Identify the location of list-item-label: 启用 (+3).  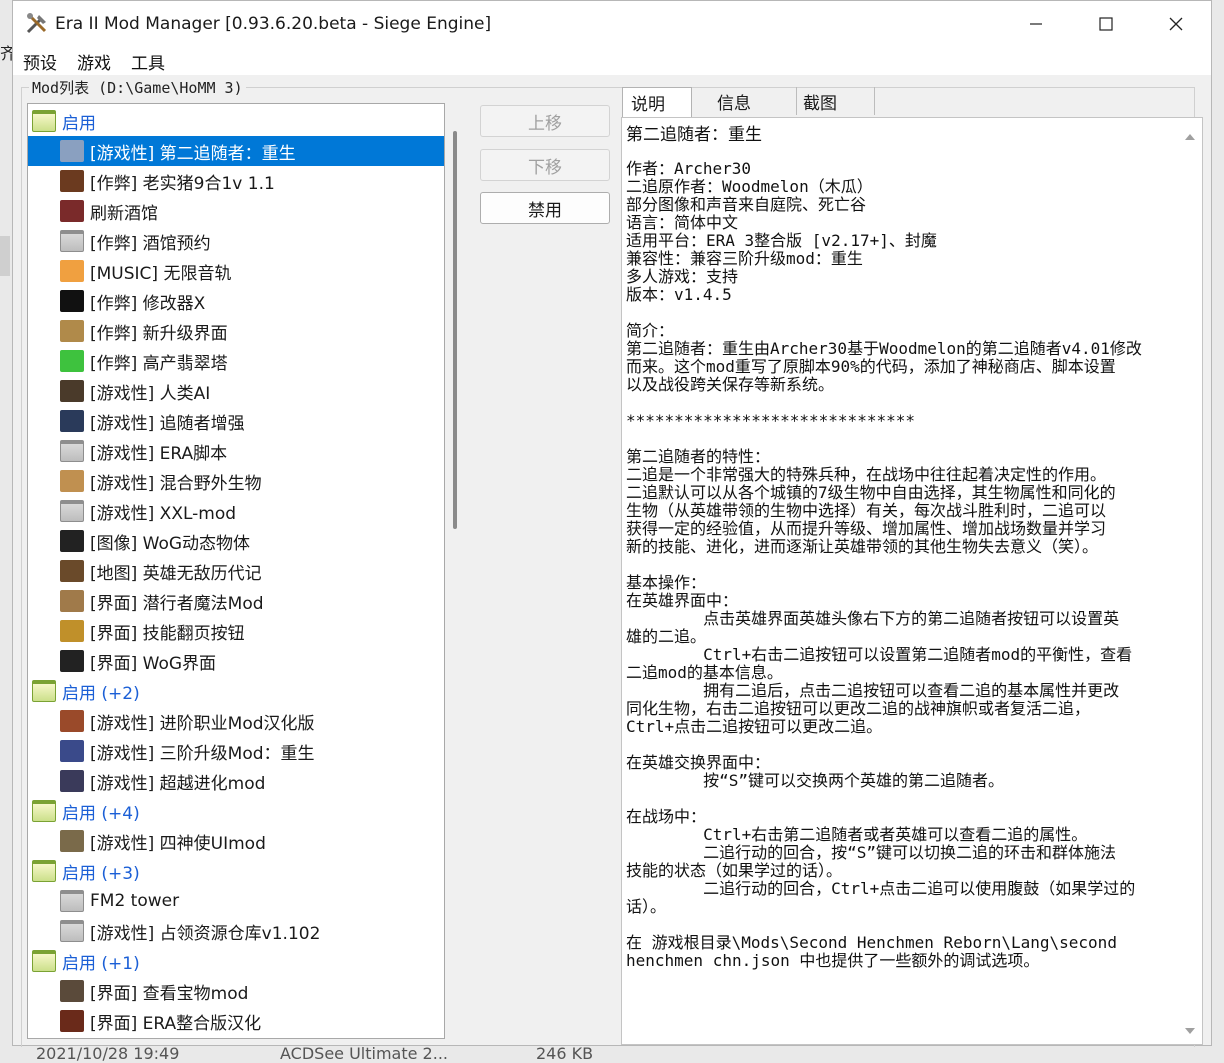
(101, 873).